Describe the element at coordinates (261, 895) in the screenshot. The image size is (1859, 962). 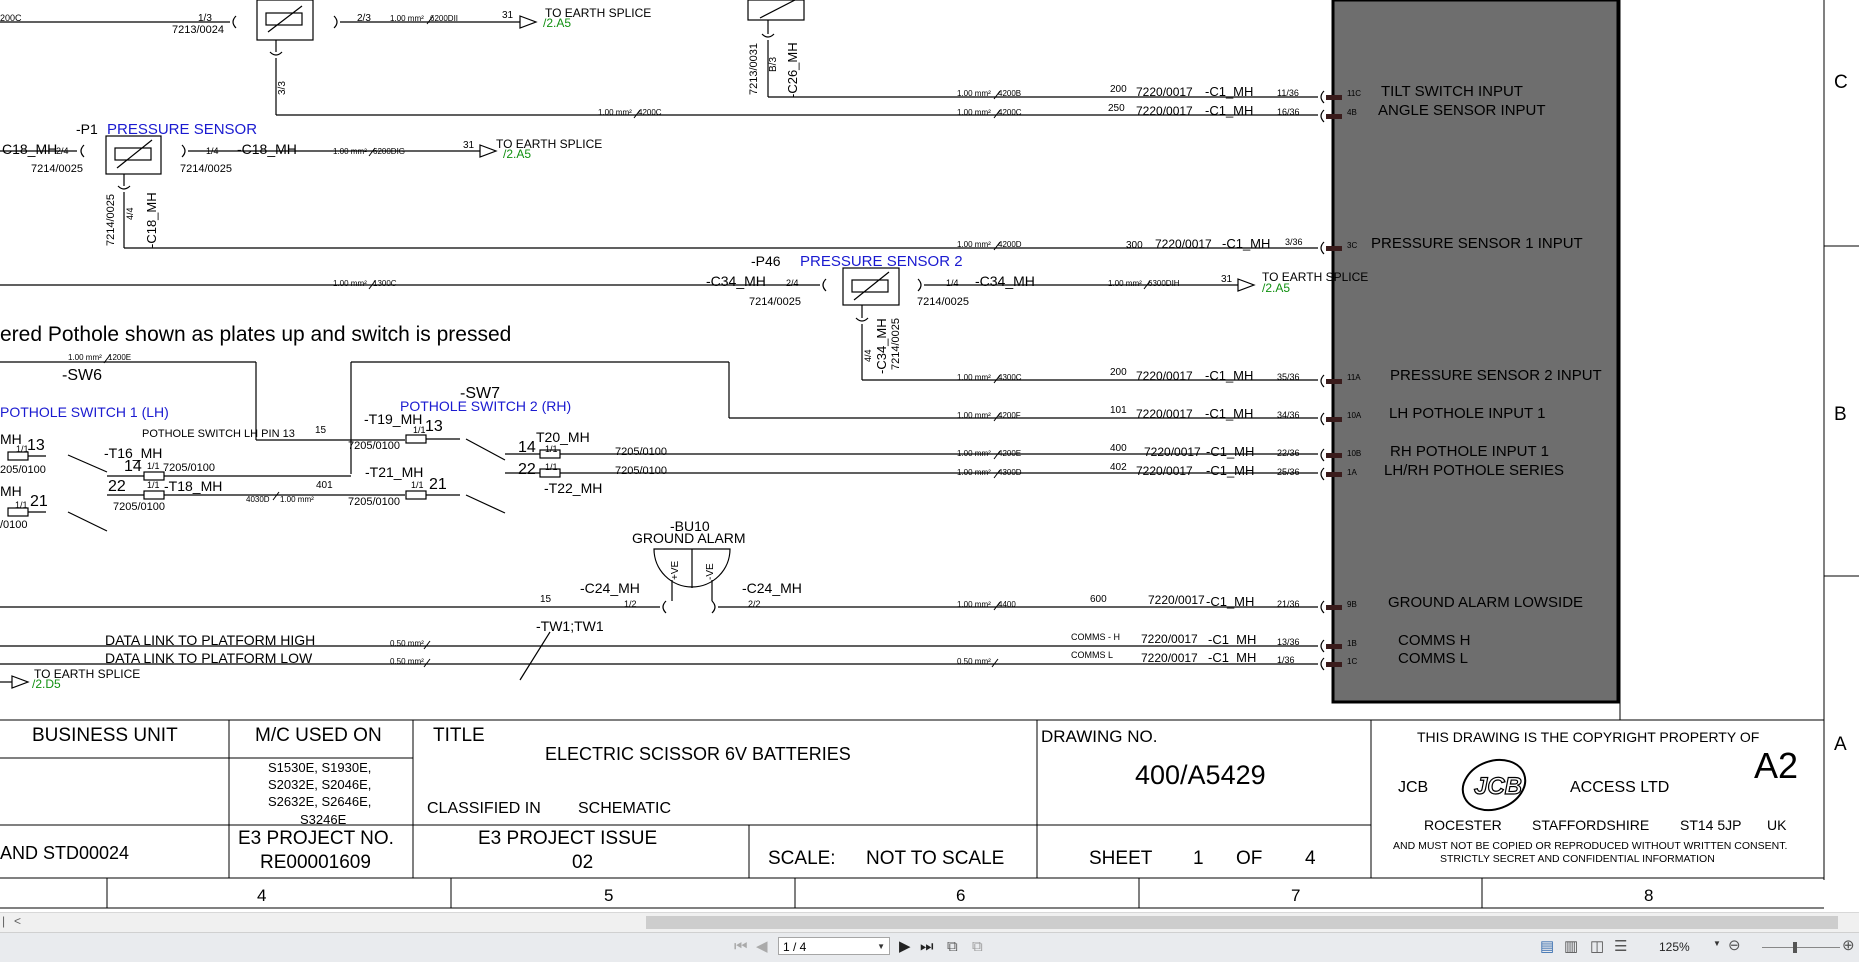
I see `svg-text: 4` at that location.